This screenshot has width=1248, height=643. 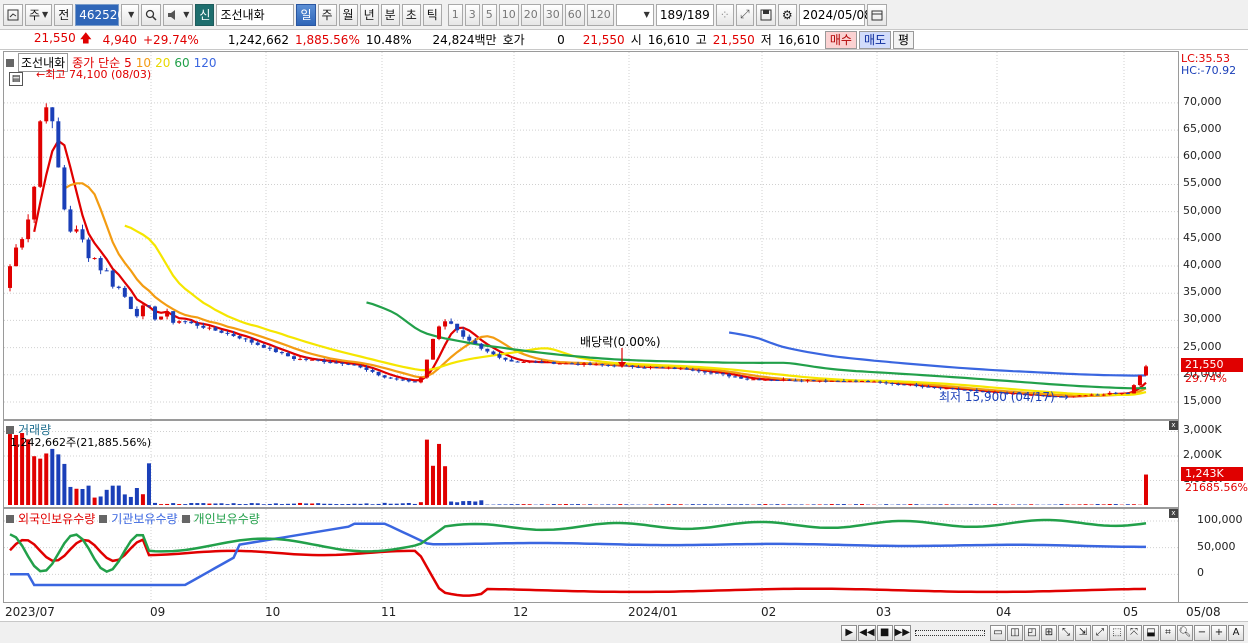 What do you see at coordinates (1202, 632) in the screenshot?
I see `zoom-out-icon: −` at bounding box center [1202, 632].